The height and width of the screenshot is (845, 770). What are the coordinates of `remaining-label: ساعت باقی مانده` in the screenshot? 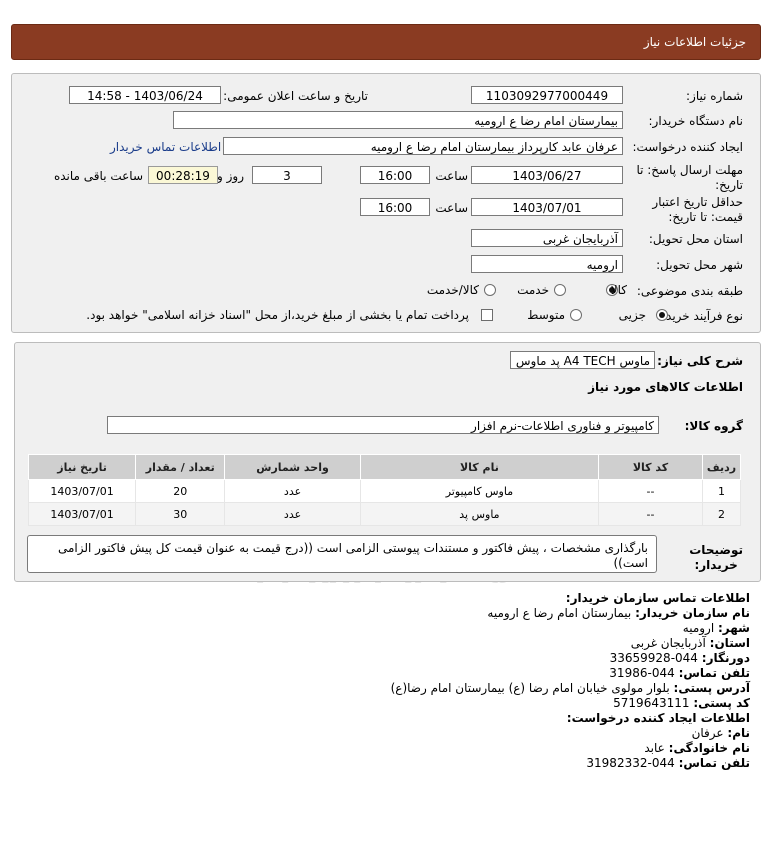 It's located at (98, 176).